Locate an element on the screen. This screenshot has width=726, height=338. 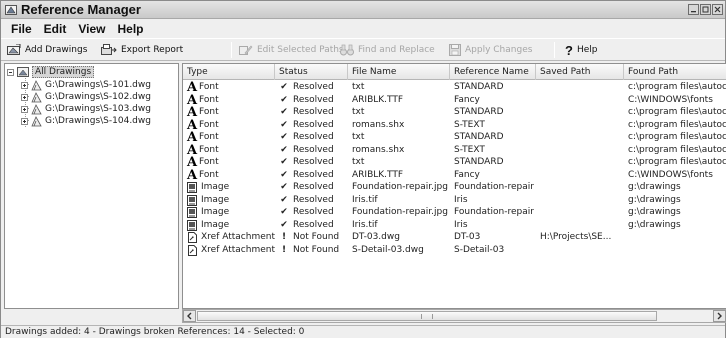
scroll-left-button is located at coordinates (189, 316).